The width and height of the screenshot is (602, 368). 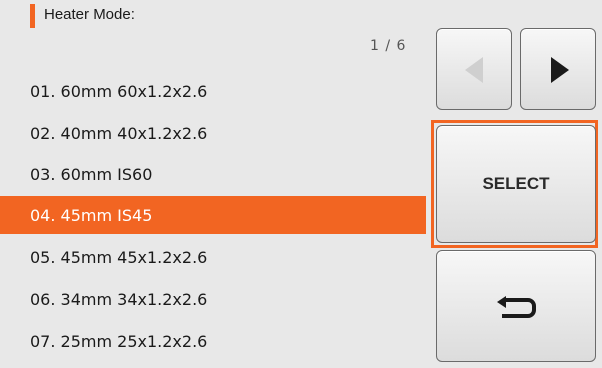 I want to click on select-button: SELECT, so click(x=516, y=184).